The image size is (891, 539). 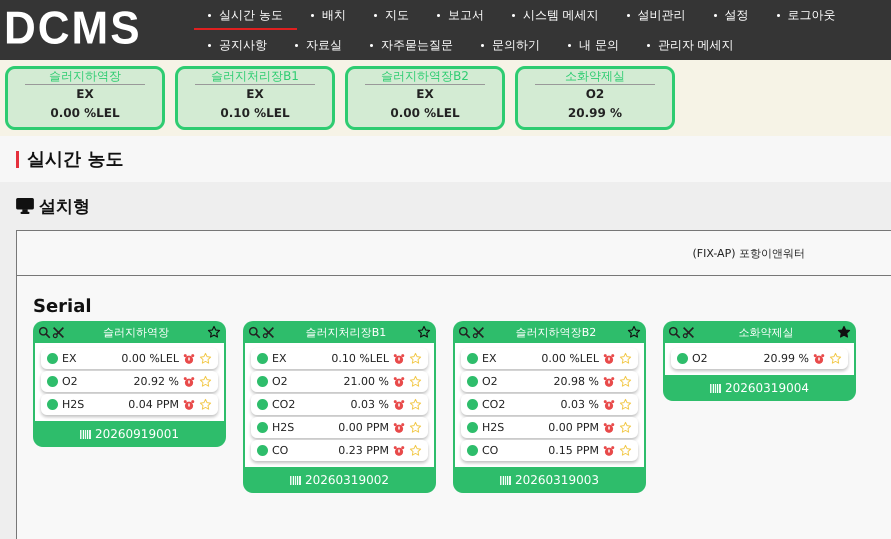 What do you see at coordinates (63, 306) in the screenshot?
I see `group-title: Serial` at bounding box center [63, 306].